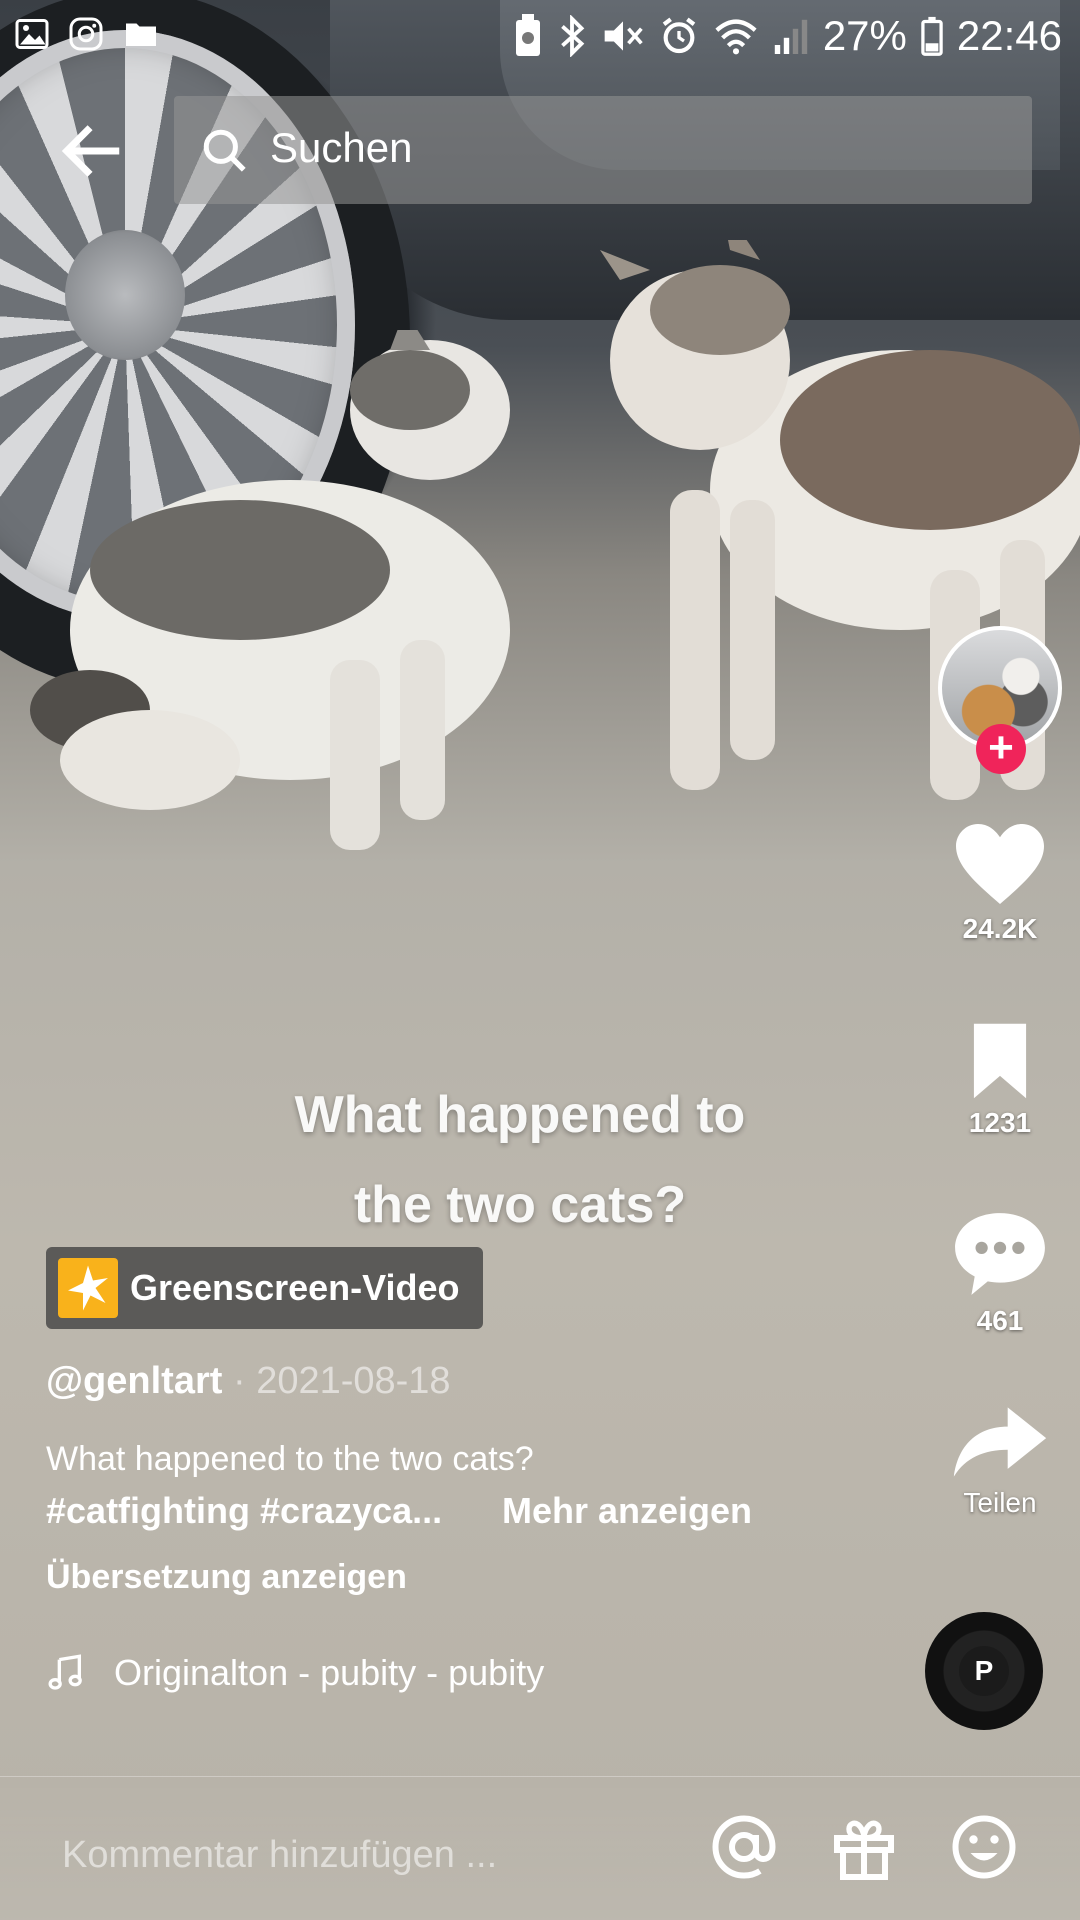 The image size is (1080, 1920). I want to click on comment-button: 461, so click(1000, 1272).